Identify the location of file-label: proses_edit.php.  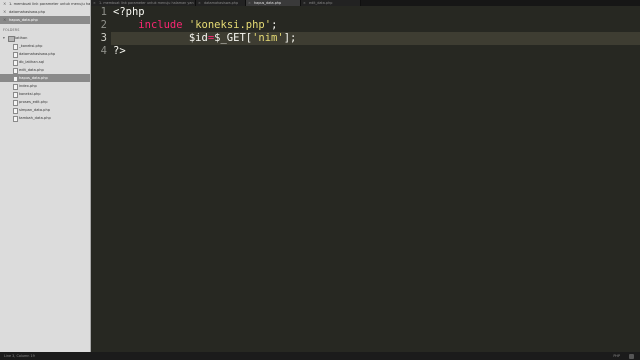
(33, 102).